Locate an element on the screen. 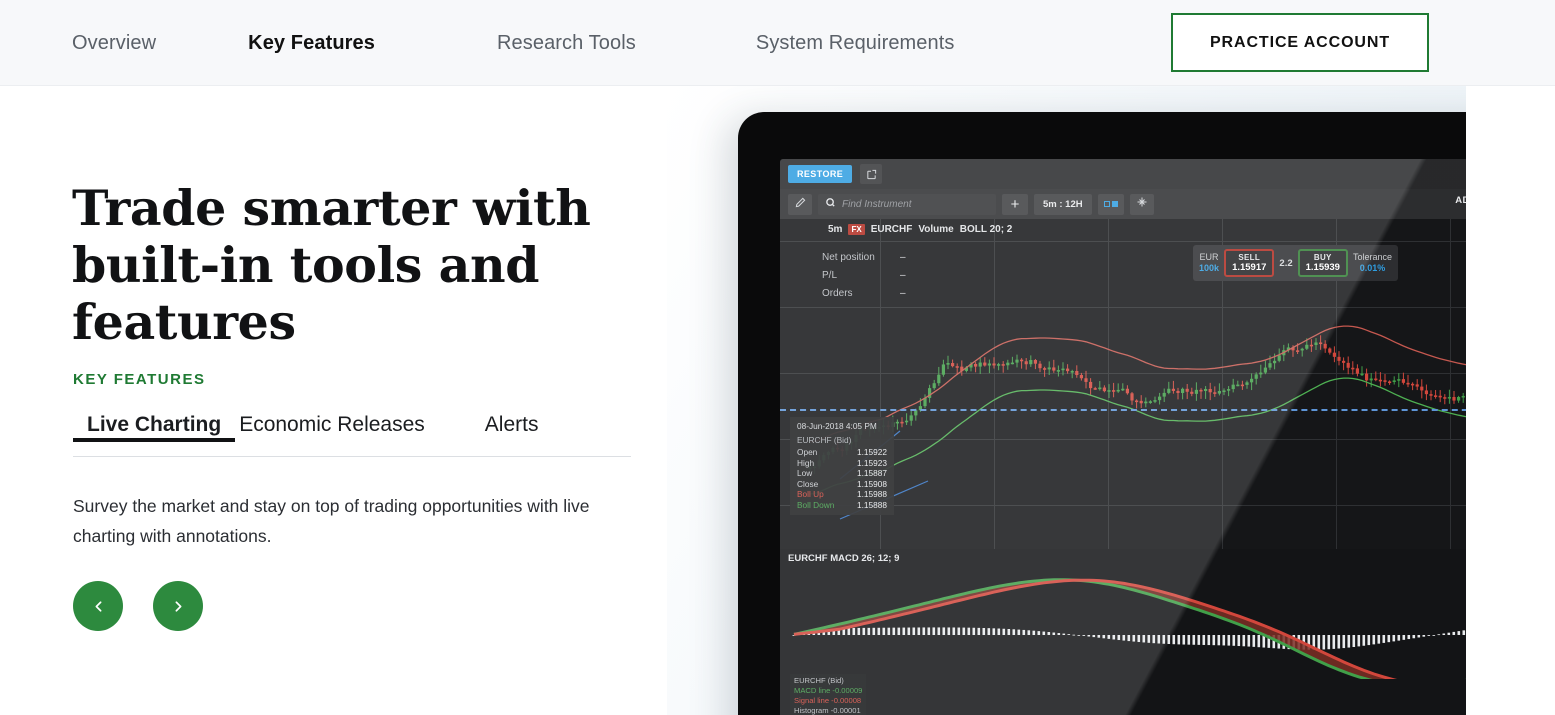 This screenshot has height=715, width=1555. position-summary: Net position – P/L – Orders – is located at coordinates (864, 276).